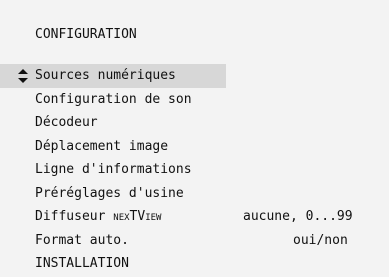 This screenshot has height=277, width=389. I want to click on menu-item-label: Configuration de son, so click(113, 99).